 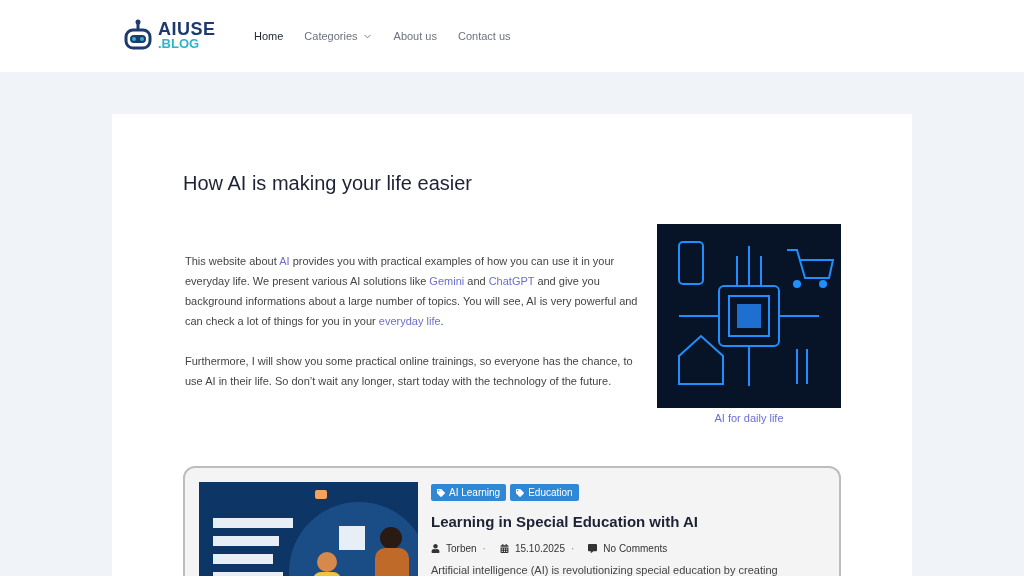 What do you see at coordinates (544, 492) in the screenshot?
I see `category-tag: Education` at bounding box center [544, 492].